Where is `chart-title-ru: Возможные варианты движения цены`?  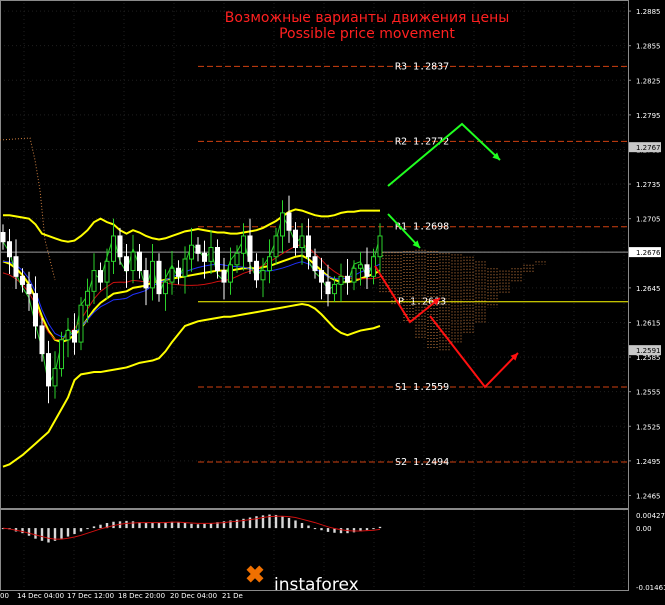
chart-title-ru: Возможные варианты движения цены is located at coordinates (367, 18).